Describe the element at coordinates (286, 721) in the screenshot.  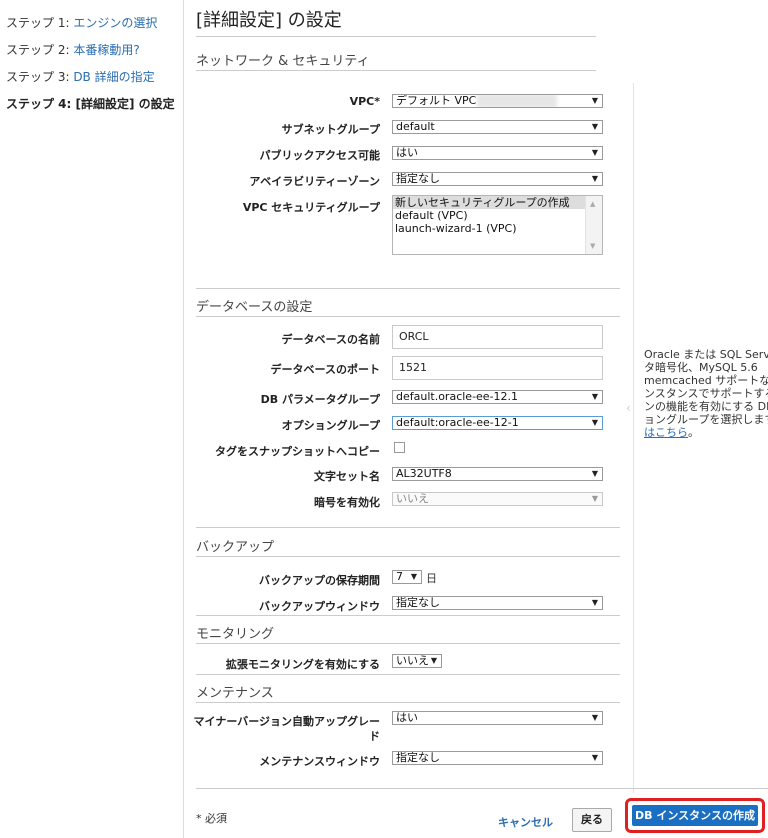
I see `minor-upgrade-label-line1: マイナーバージョン自動アップグレー` at that location.